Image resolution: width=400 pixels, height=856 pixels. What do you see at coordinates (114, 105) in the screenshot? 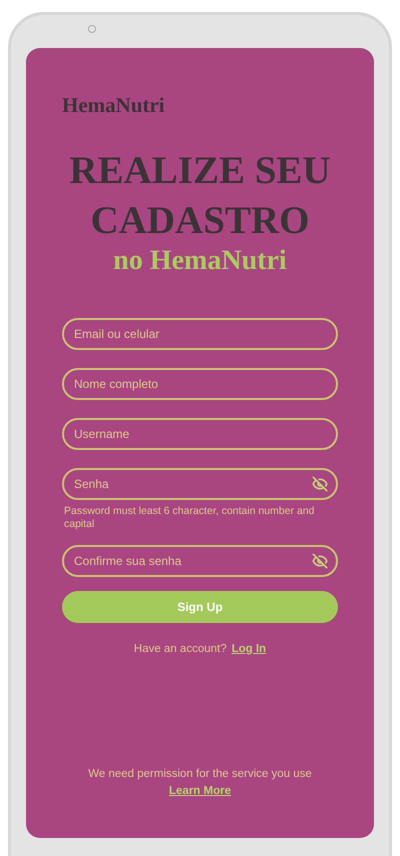
I see `app-logo: HemaNutri` at bounding box center [114, 105].